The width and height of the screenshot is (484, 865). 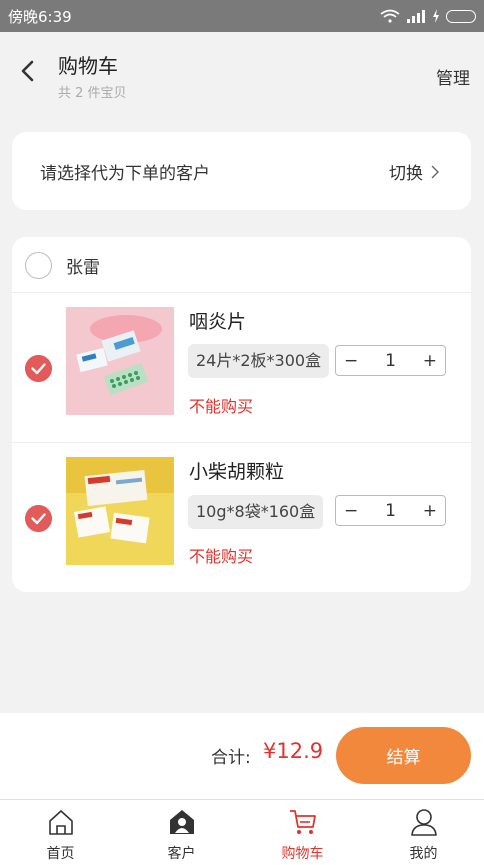 What do you see at coordinates (60, 822) in the screenshot?
I see `home-icon` at bounding box center [60, 822].